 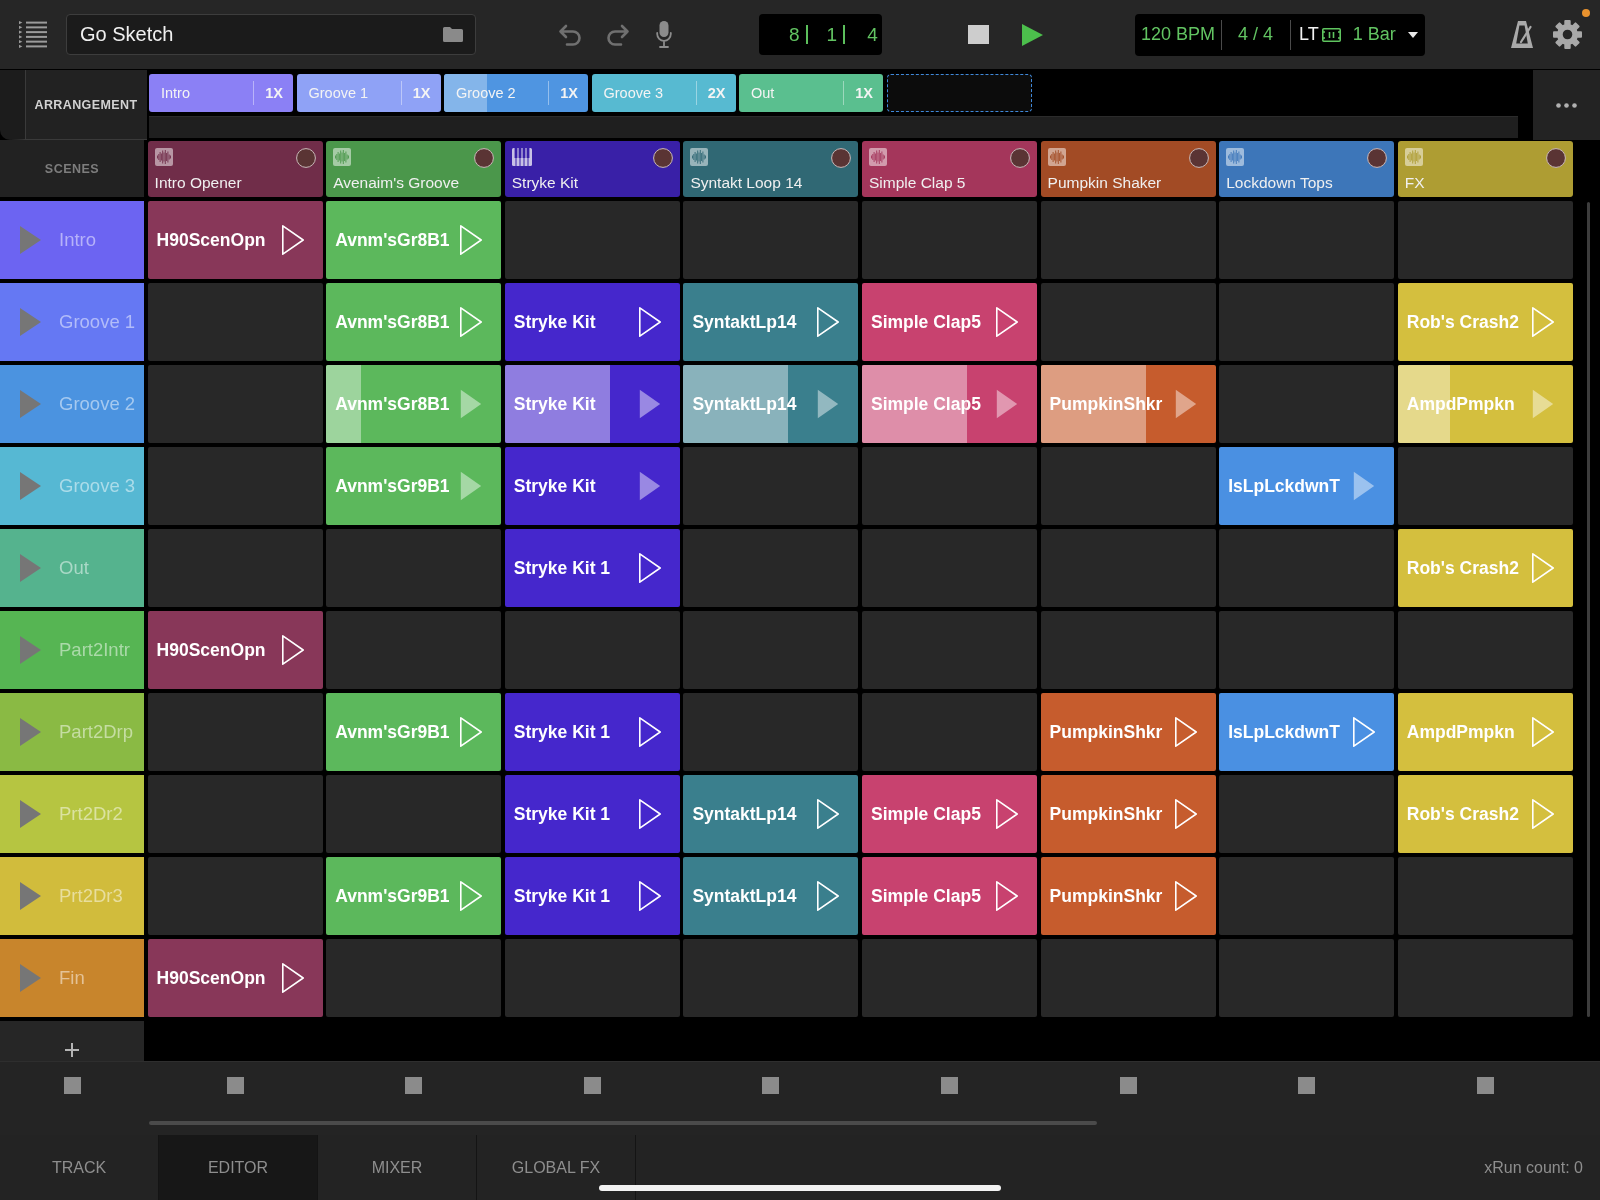 I want to click on repeat-count: 2X, so click(x=716, y=93).